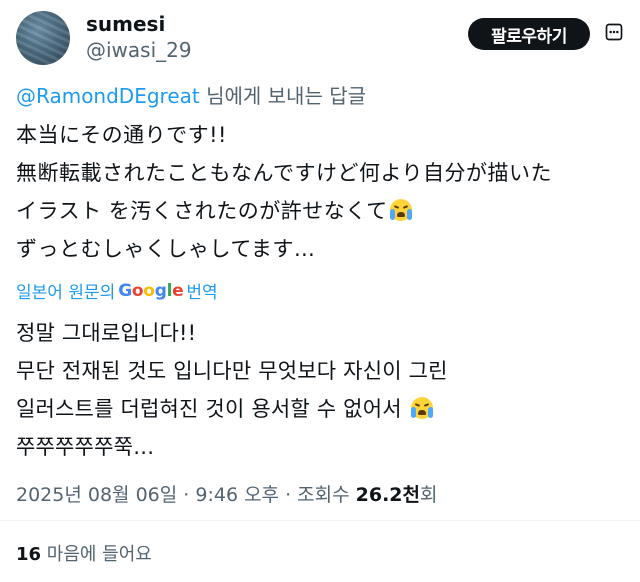  I want to click on google-logo-letter: G, so click(125, 290).